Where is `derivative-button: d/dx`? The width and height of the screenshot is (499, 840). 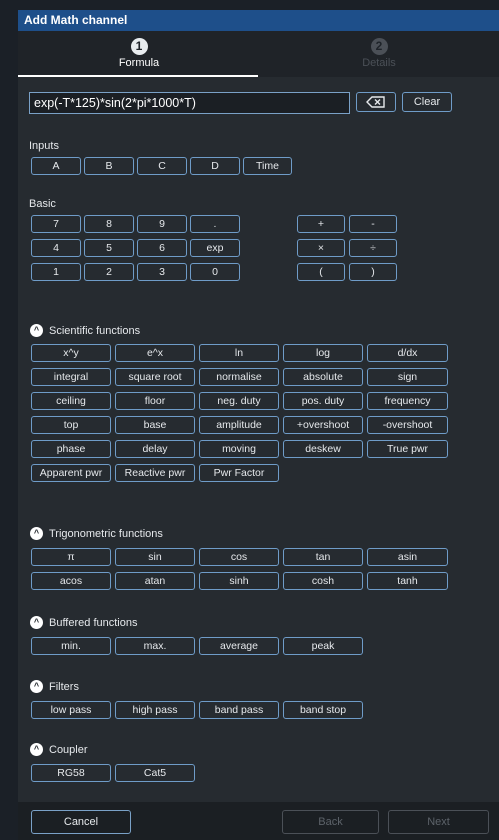 derivative-button: d/dx is located at coordinates (407, 353).